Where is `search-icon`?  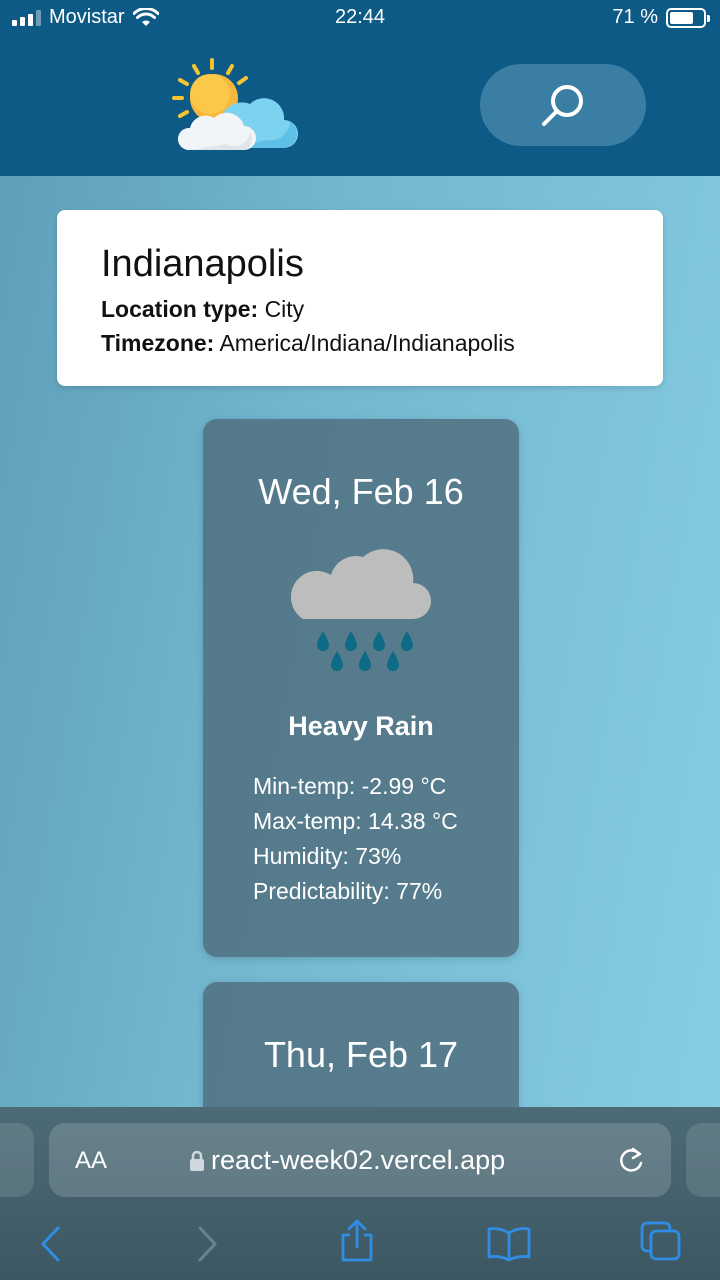
search-icon is located at coordinates (562, 105).